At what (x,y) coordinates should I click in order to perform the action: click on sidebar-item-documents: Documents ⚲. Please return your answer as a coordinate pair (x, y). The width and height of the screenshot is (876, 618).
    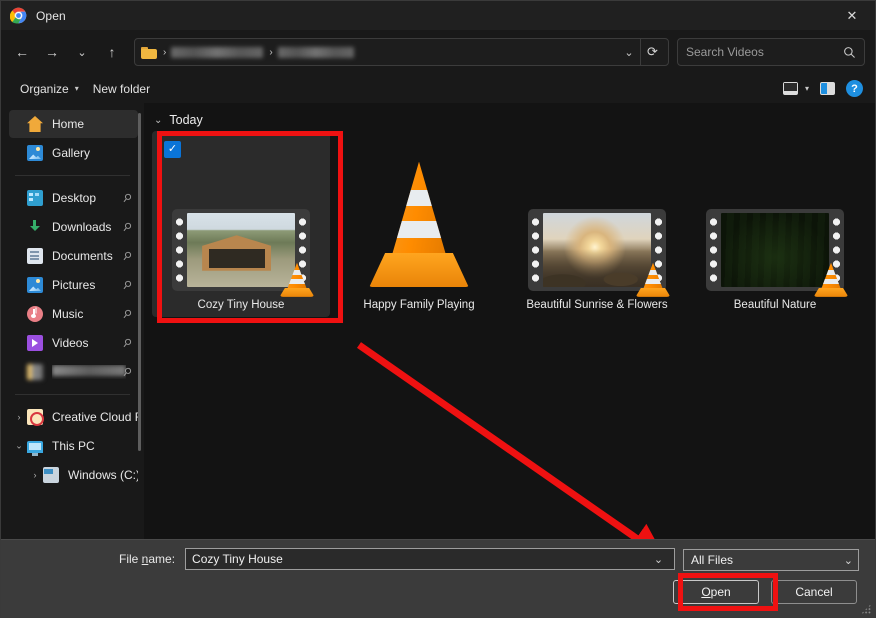
    Looking at the image, I should click on (73, 256).